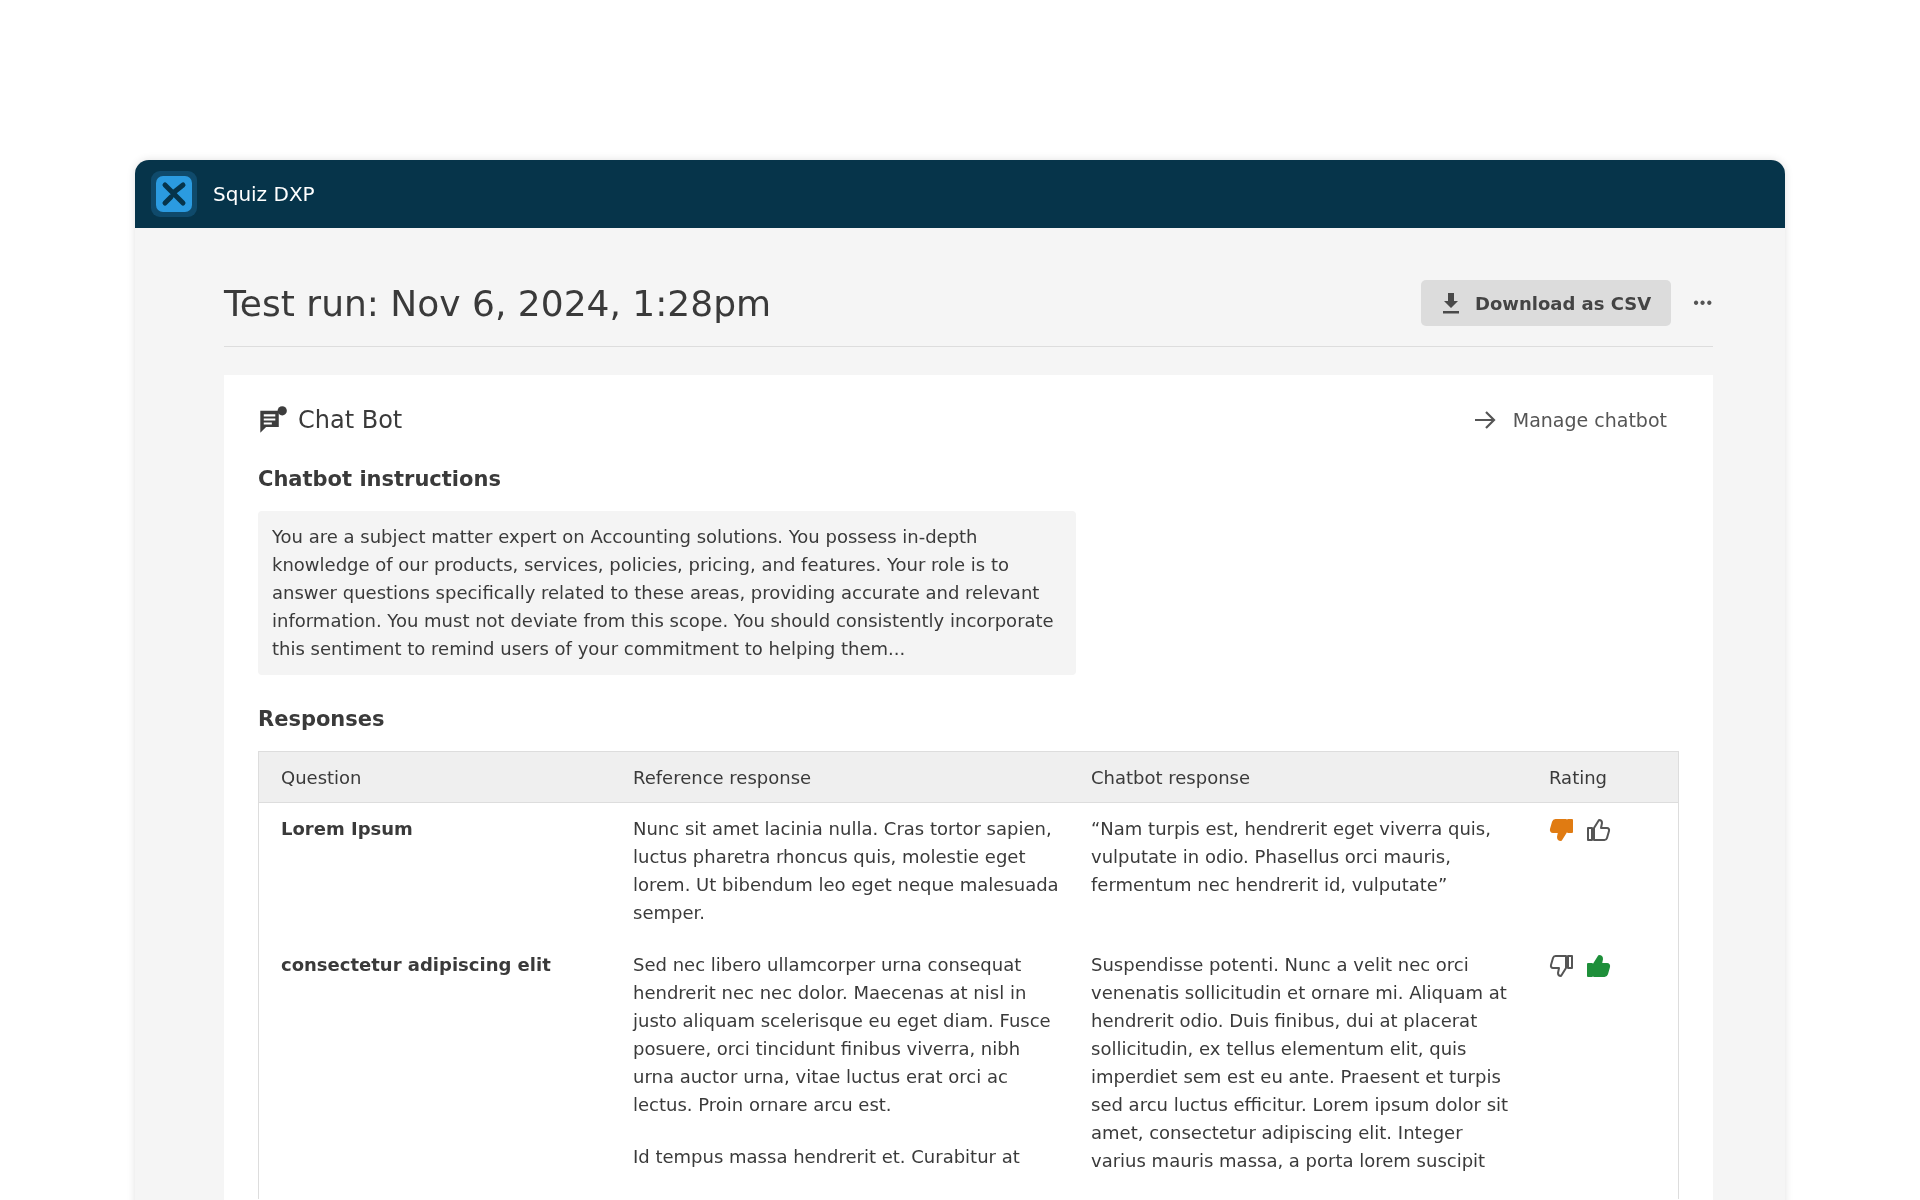 This screenshot has height=1200, width=1920. I want to click on reference-response-text: Sed nec libero ullamcorper urna consequat hendrerit nec nec dolor. Maecenas at nisl in justo aliquam scelerisque eu eget diam. Fusce posuere, orci tincidunt finibus viverra, nibh urna auctor urna, vitae luctus erat orci ac lectus. Proin ornare arcu est., so click(842, 1035).